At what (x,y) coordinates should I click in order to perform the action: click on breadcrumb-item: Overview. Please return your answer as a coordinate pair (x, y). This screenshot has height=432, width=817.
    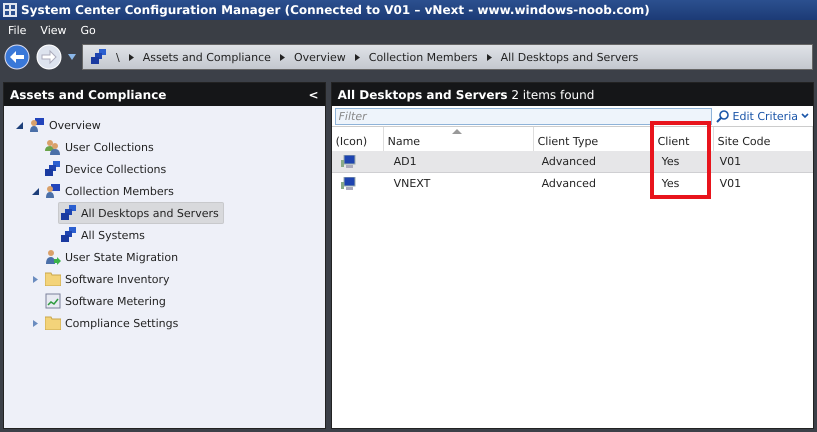
    Looking at the image, I should click on (320, 57).